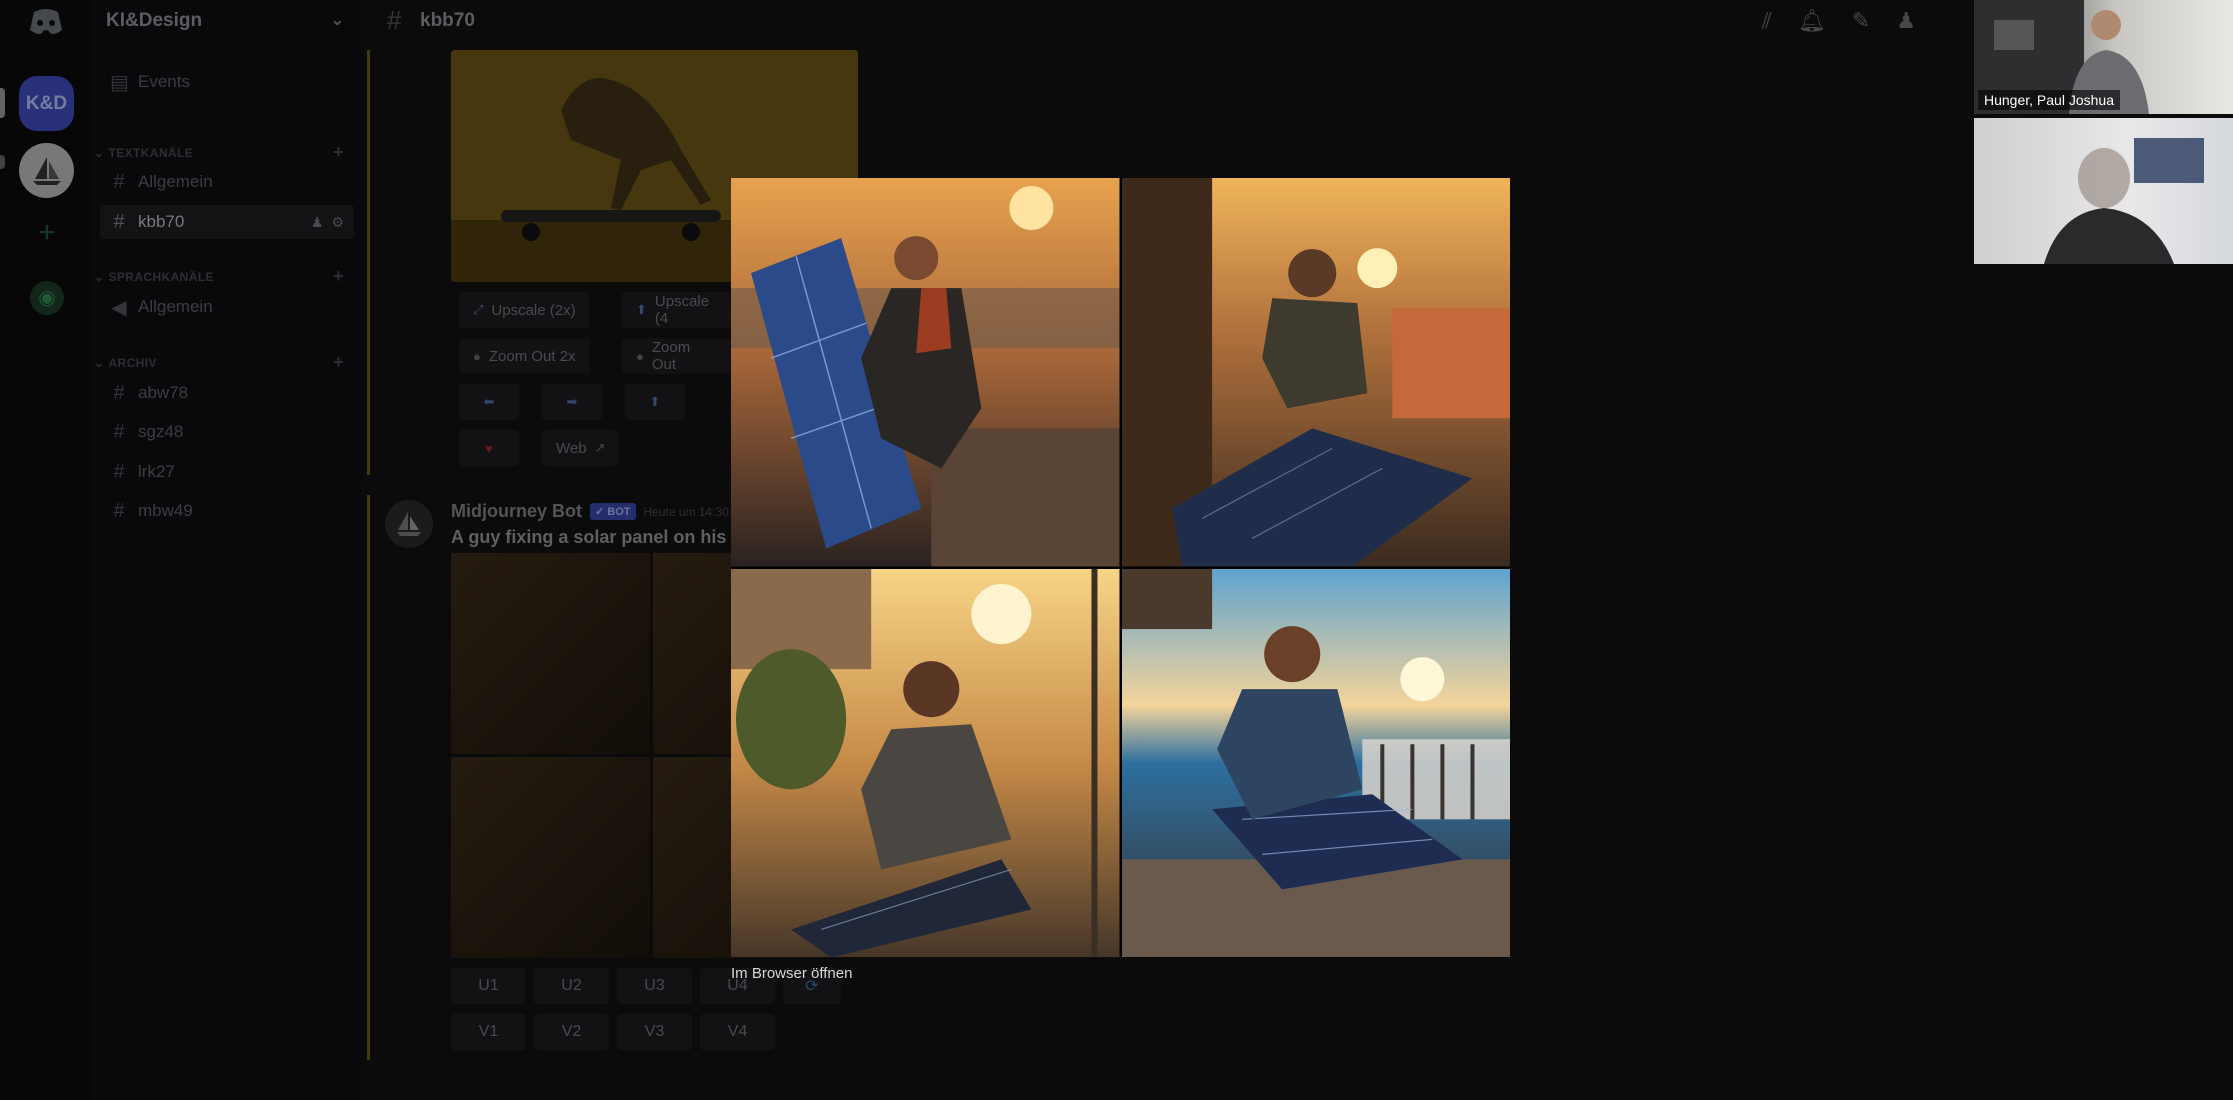 This screenshot has width=2233, height=1100. Describe the element at coordinates (791, 973) in the screenshot. I see `open-in-browser-link: Im Browser öffnen` at that location.